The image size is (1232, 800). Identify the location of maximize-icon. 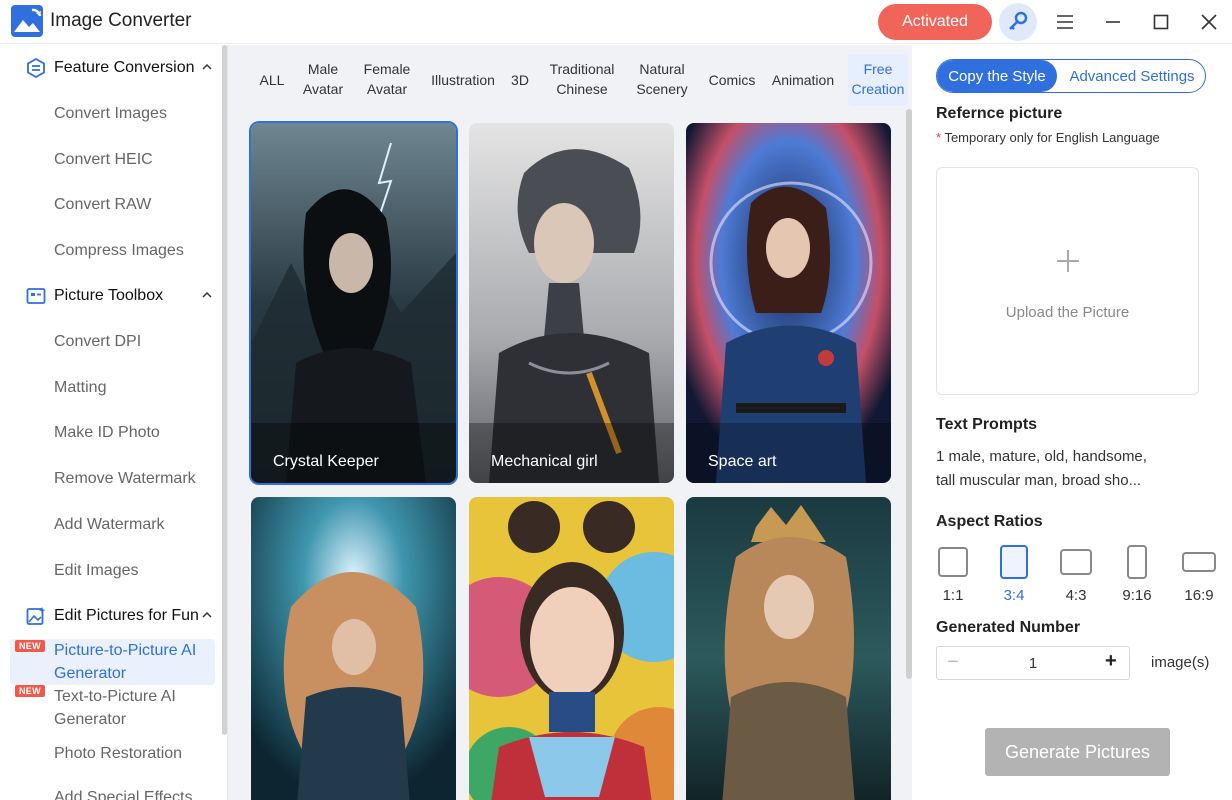
(1161, 22).